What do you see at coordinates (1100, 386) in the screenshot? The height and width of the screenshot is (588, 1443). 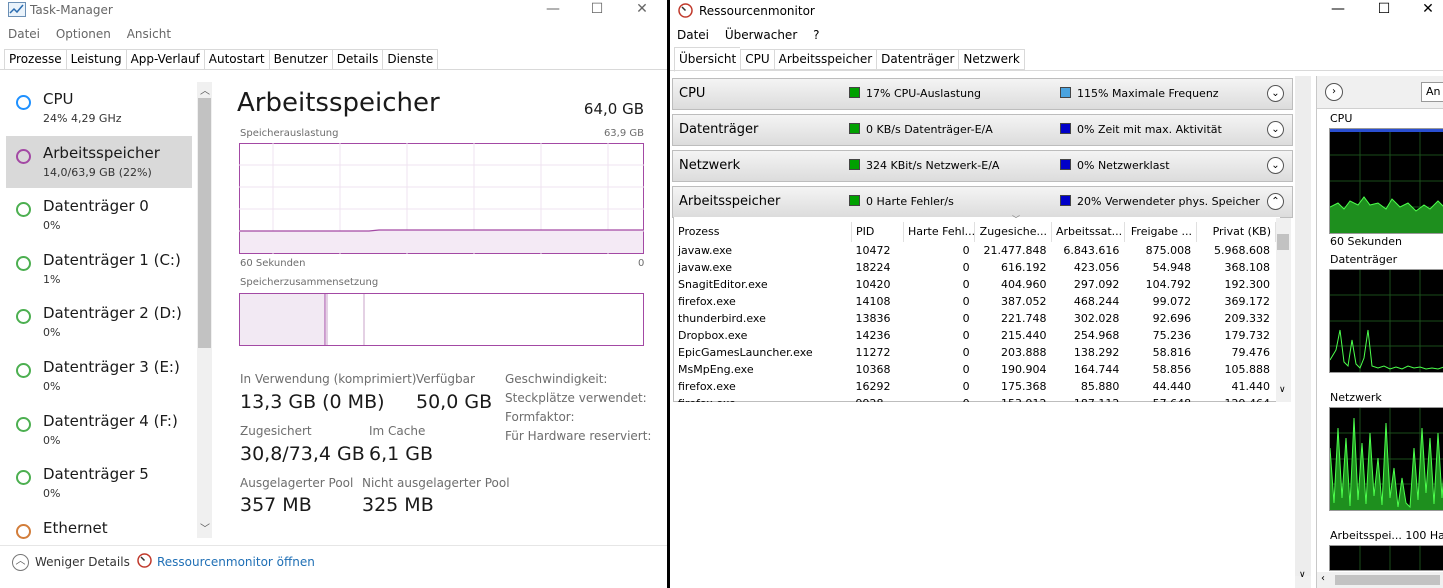 I see `table-cell: 85.880` at bounding box center [1100, 386].